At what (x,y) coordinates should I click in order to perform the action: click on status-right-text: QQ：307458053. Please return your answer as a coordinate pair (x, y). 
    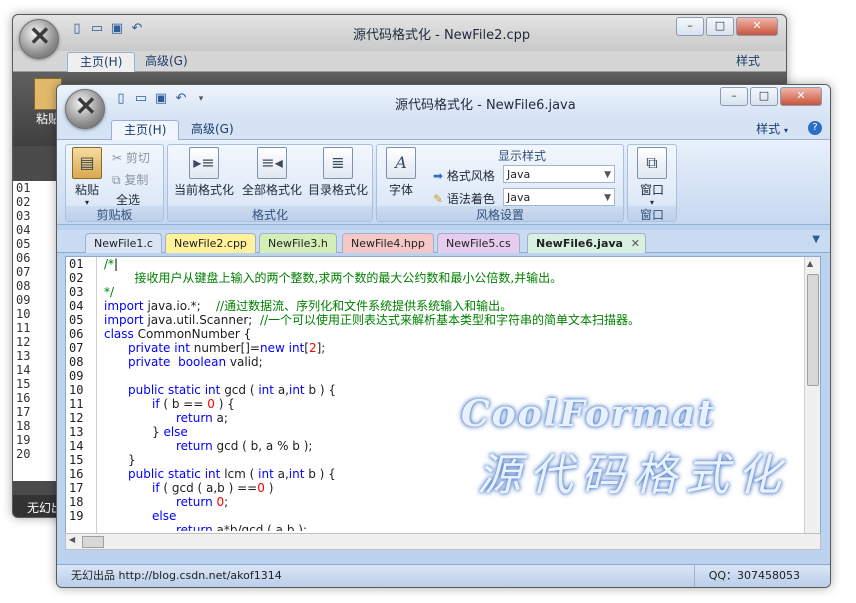
    Looking at the image, I should click on (746, 576).